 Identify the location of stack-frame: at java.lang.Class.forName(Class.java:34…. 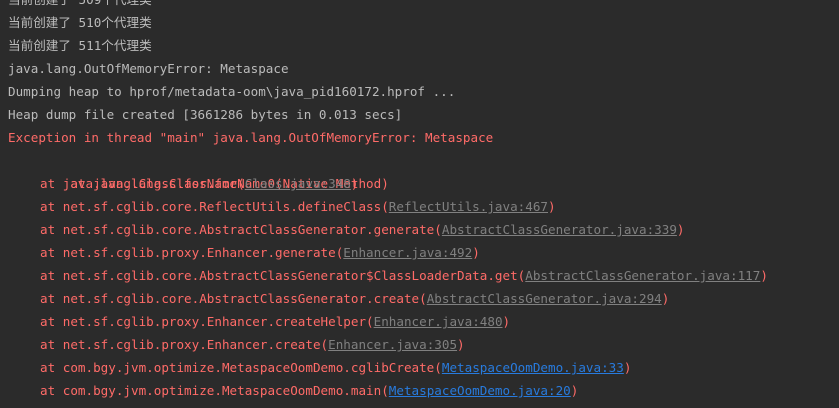
(199, 183).